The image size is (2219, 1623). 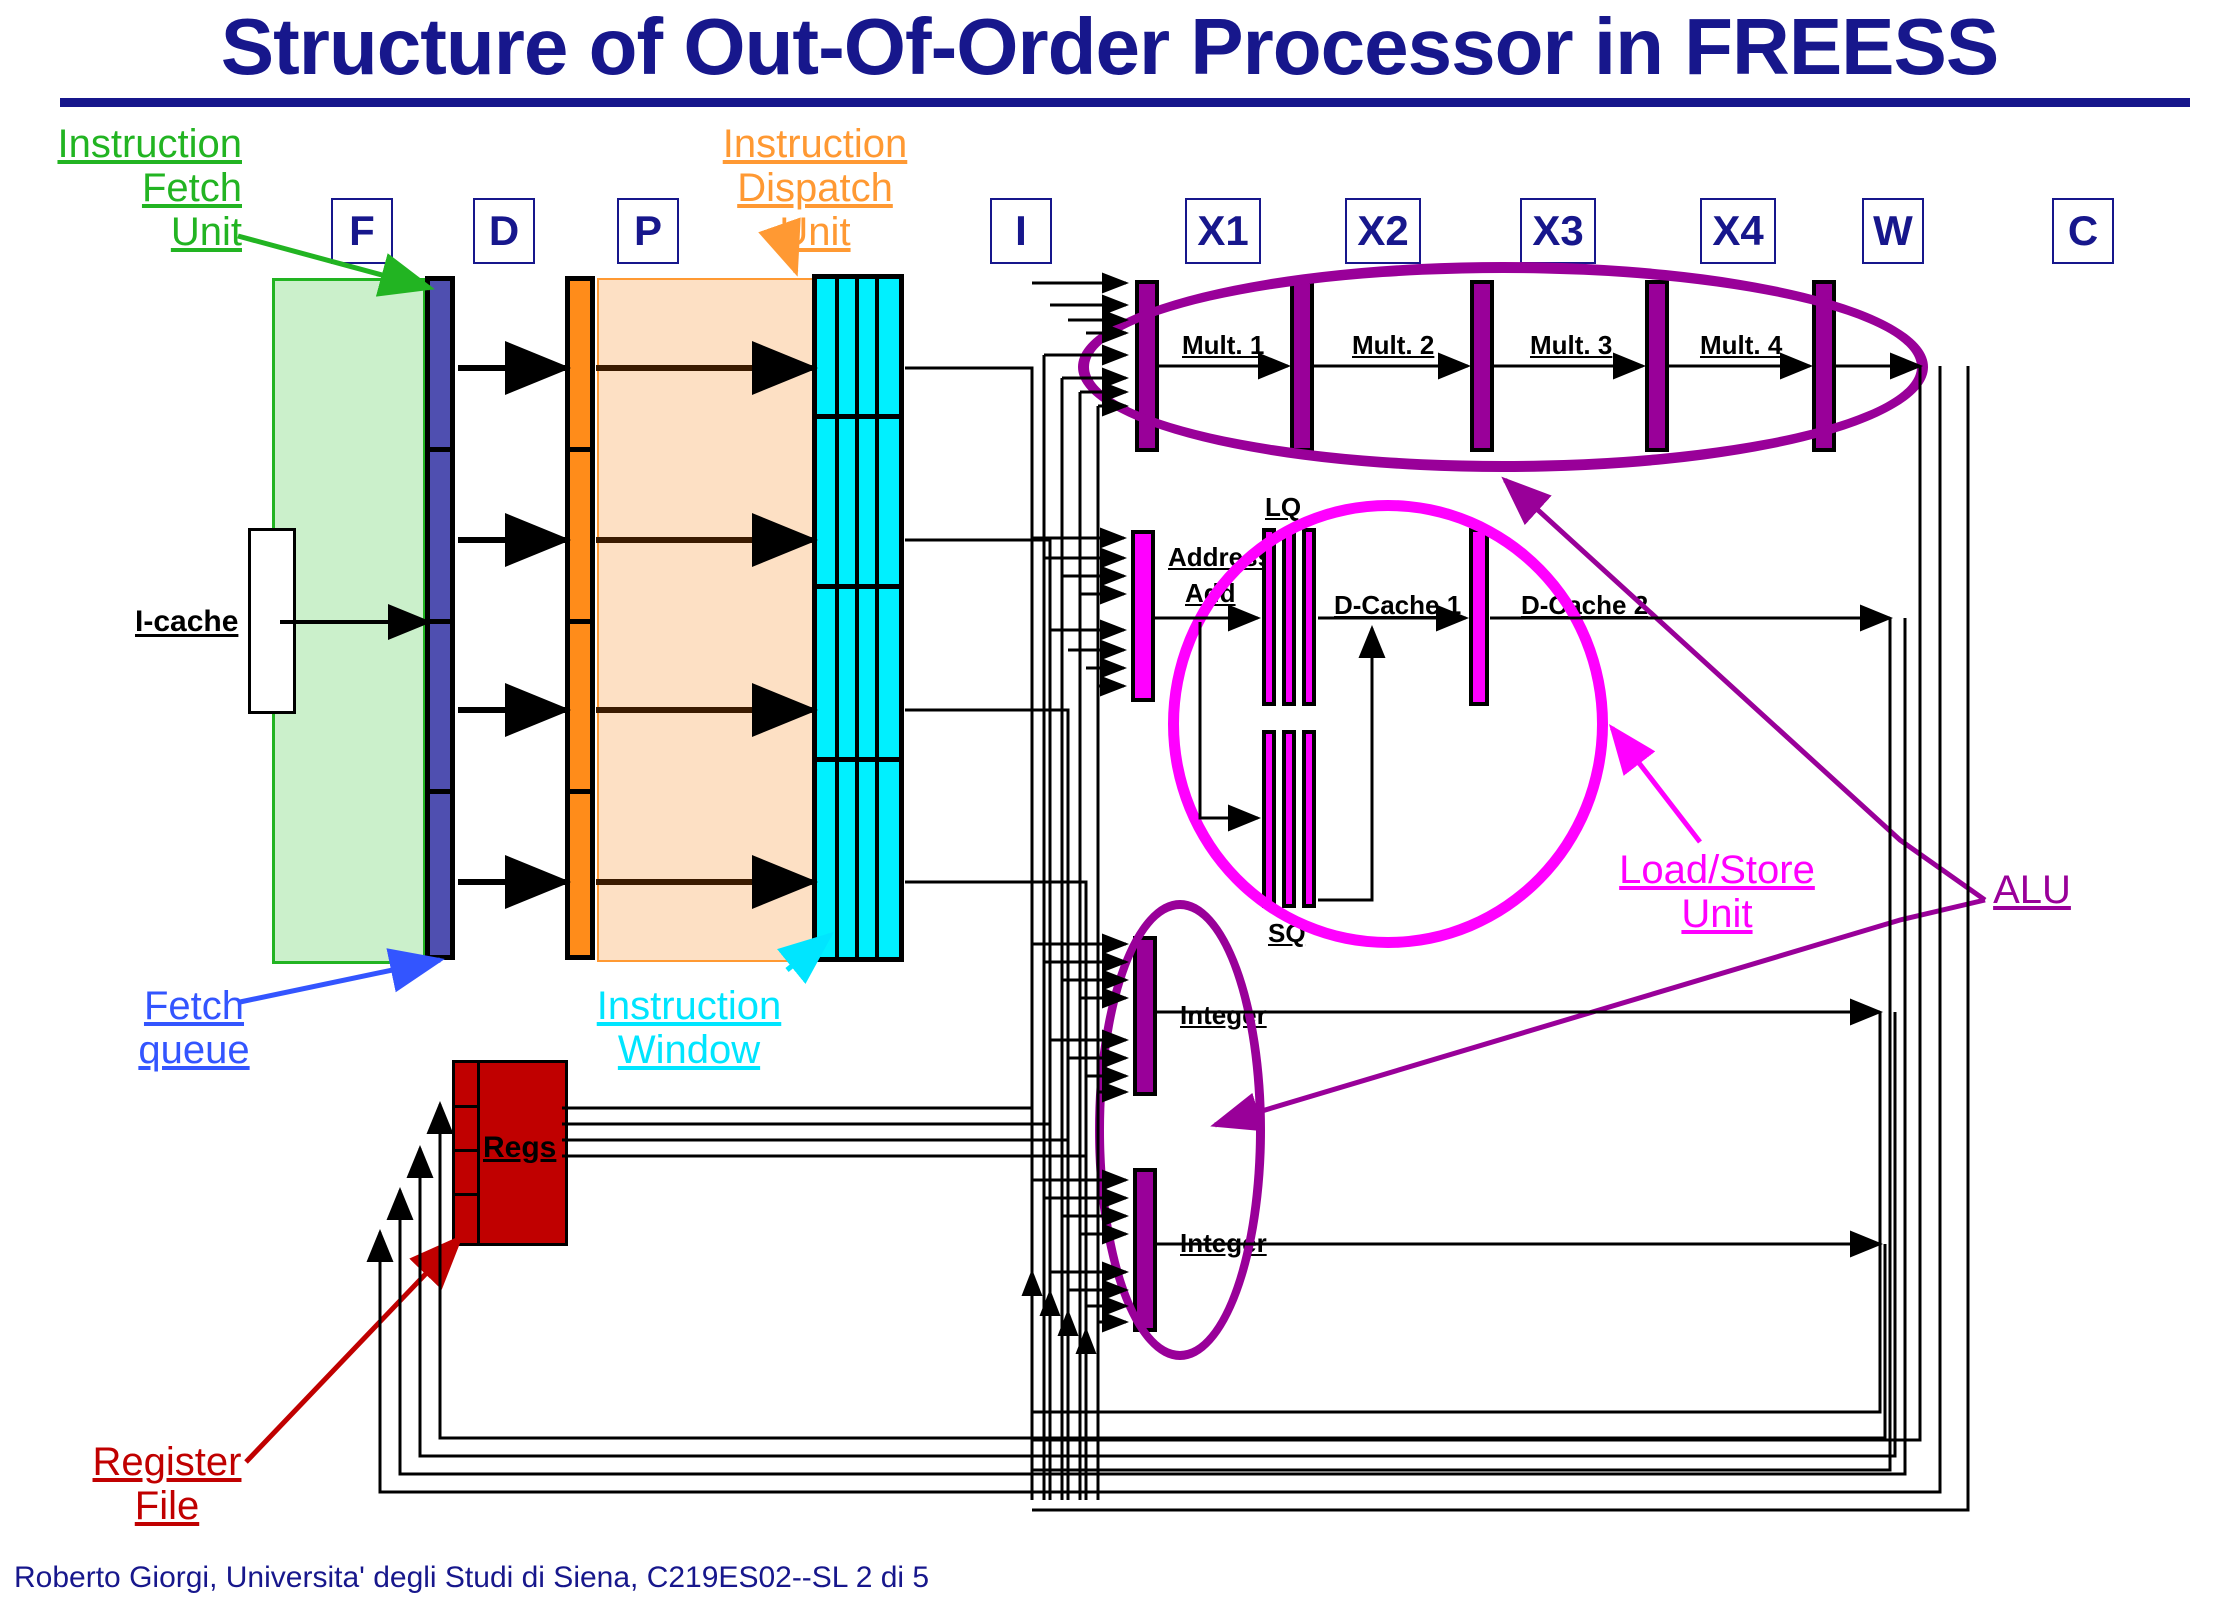 I want to click on callout-line: queue, so click(x=194, y=1050).